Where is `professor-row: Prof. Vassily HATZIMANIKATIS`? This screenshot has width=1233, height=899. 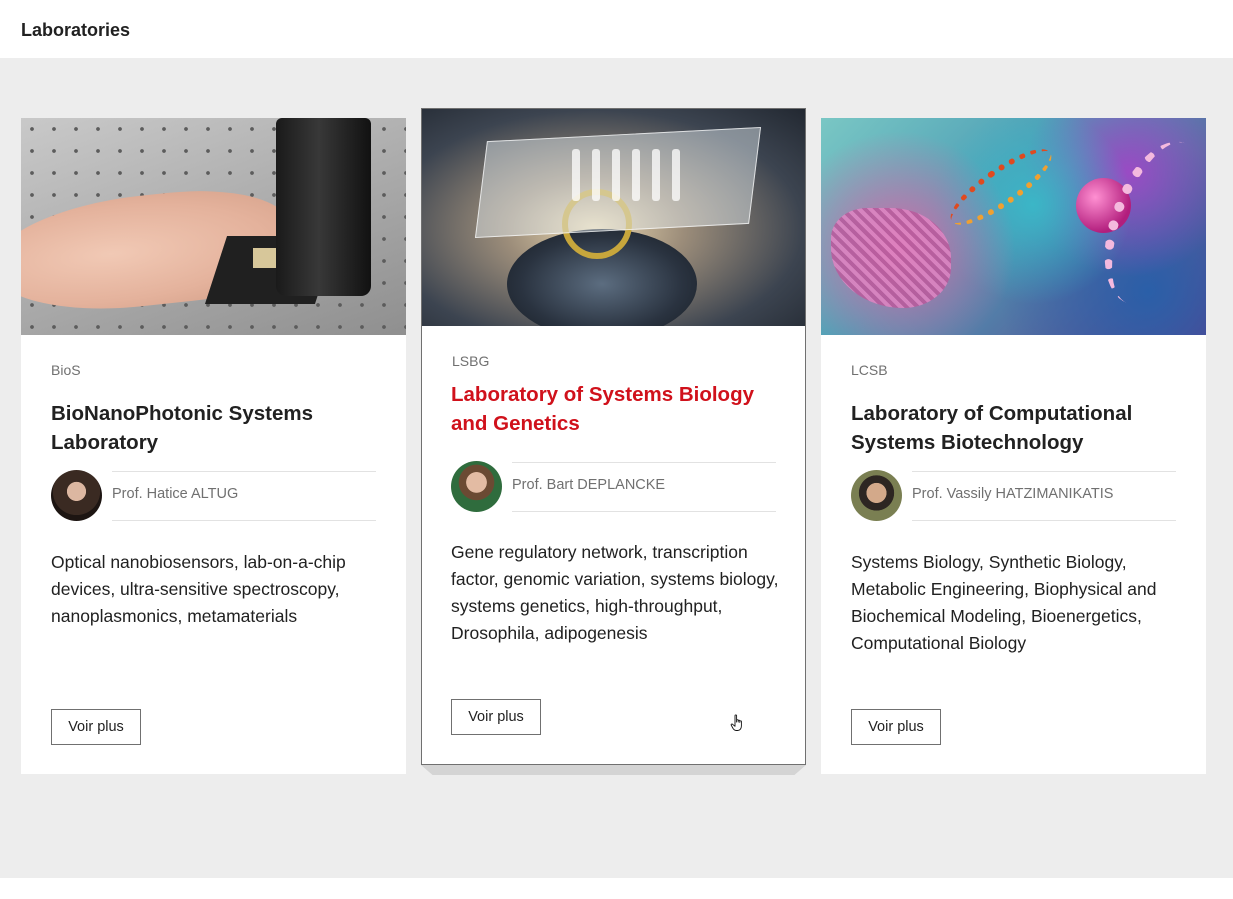 professor-row: Prof. Vassily HATZIMANIKATIS is located at coordinates (1013, 495).